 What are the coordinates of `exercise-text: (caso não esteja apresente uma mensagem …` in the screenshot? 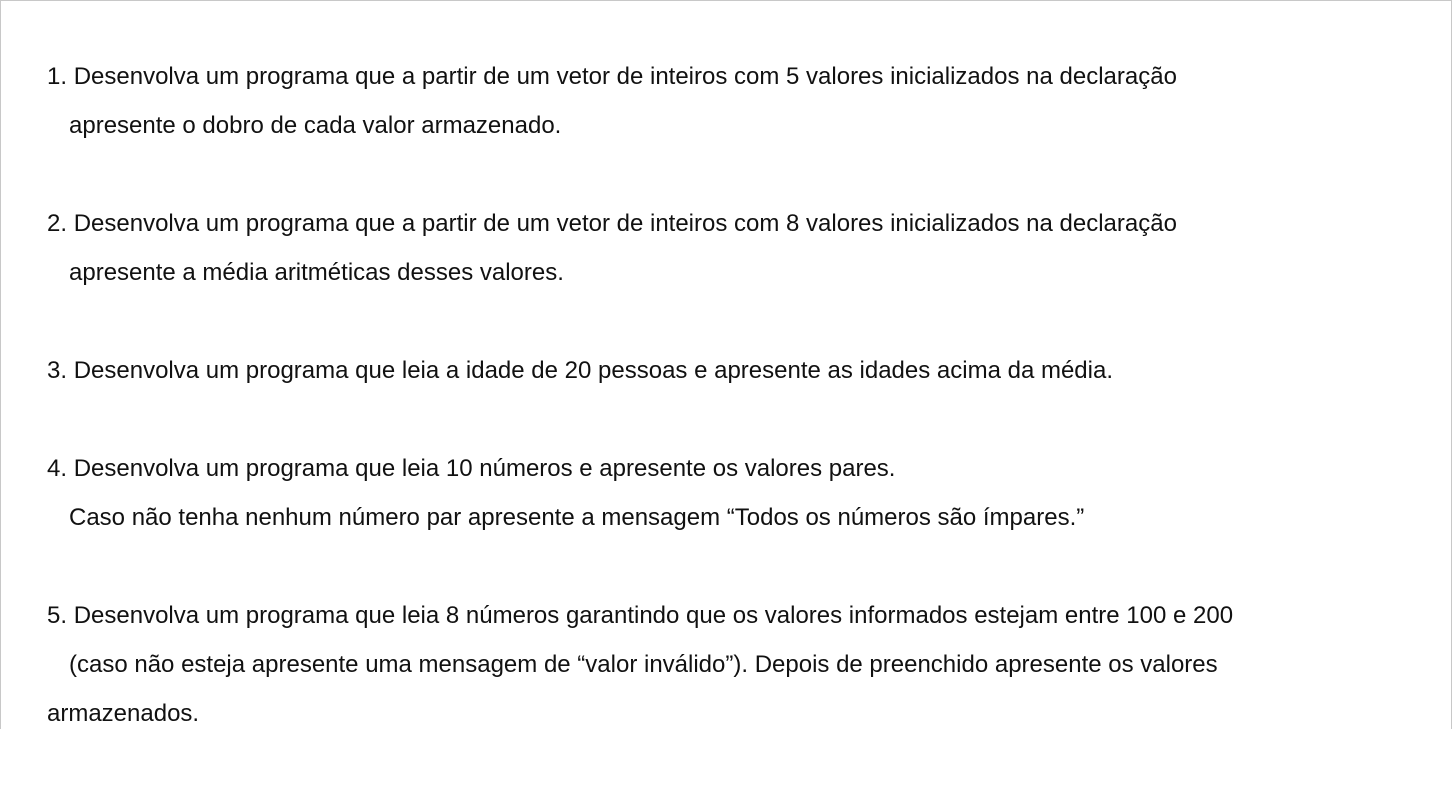 It's located at (643, 664).